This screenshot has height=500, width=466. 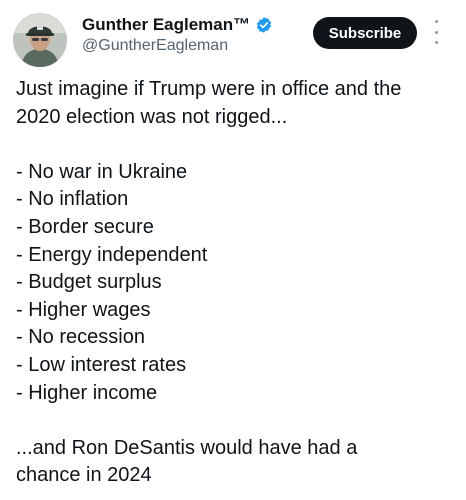 I want to click on tweet-outro-line: ...and Ron DeSantis would have had a, so click(x=187, y=447).